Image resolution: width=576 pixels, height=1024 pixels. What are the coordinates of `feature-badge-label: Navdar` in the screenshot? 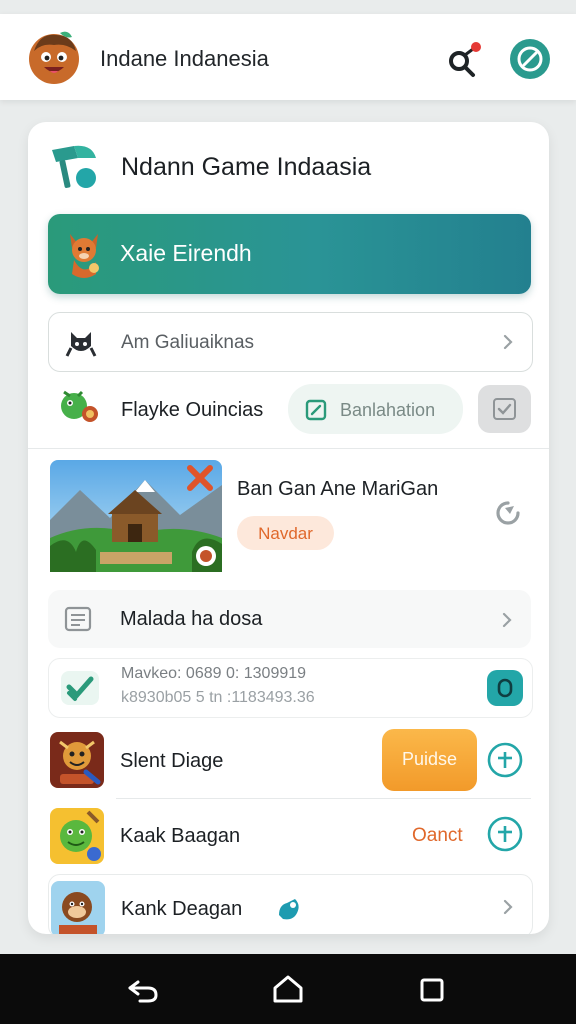 It's located at (285, 533).